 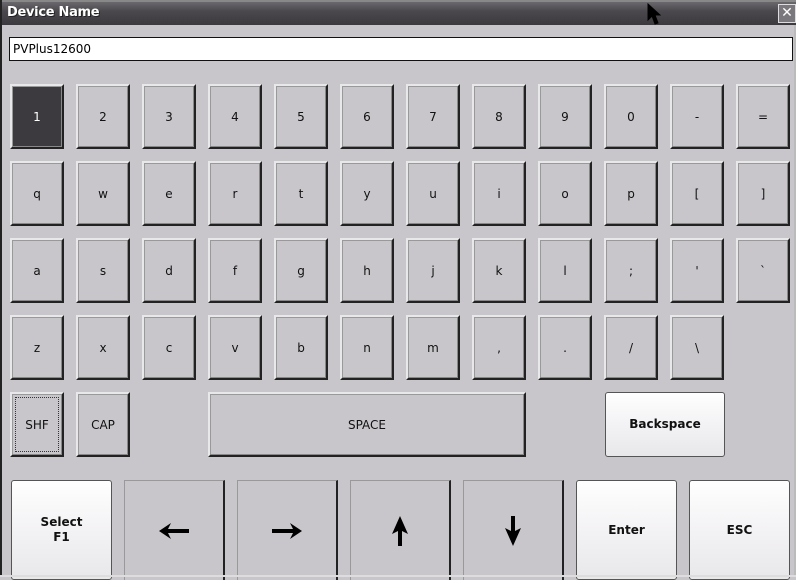 I want to click on close-button: ✕, so click(x=787, y=13).